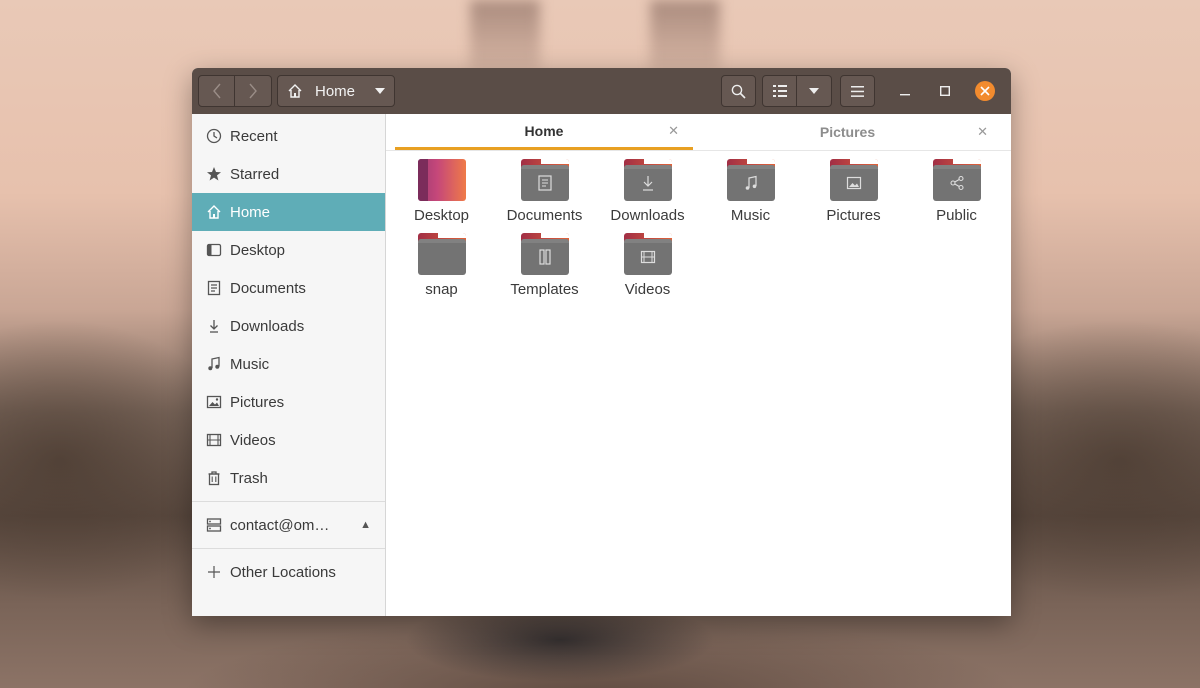 The height and width of the screenshot is (688, 1200). I want to click on downloads-folder-icon, so click(647, 180).